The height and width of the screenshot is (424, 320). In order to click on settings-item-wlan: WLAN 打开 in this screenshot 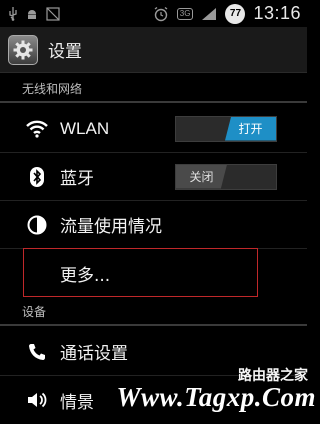, I will do `click(153, 129)`.